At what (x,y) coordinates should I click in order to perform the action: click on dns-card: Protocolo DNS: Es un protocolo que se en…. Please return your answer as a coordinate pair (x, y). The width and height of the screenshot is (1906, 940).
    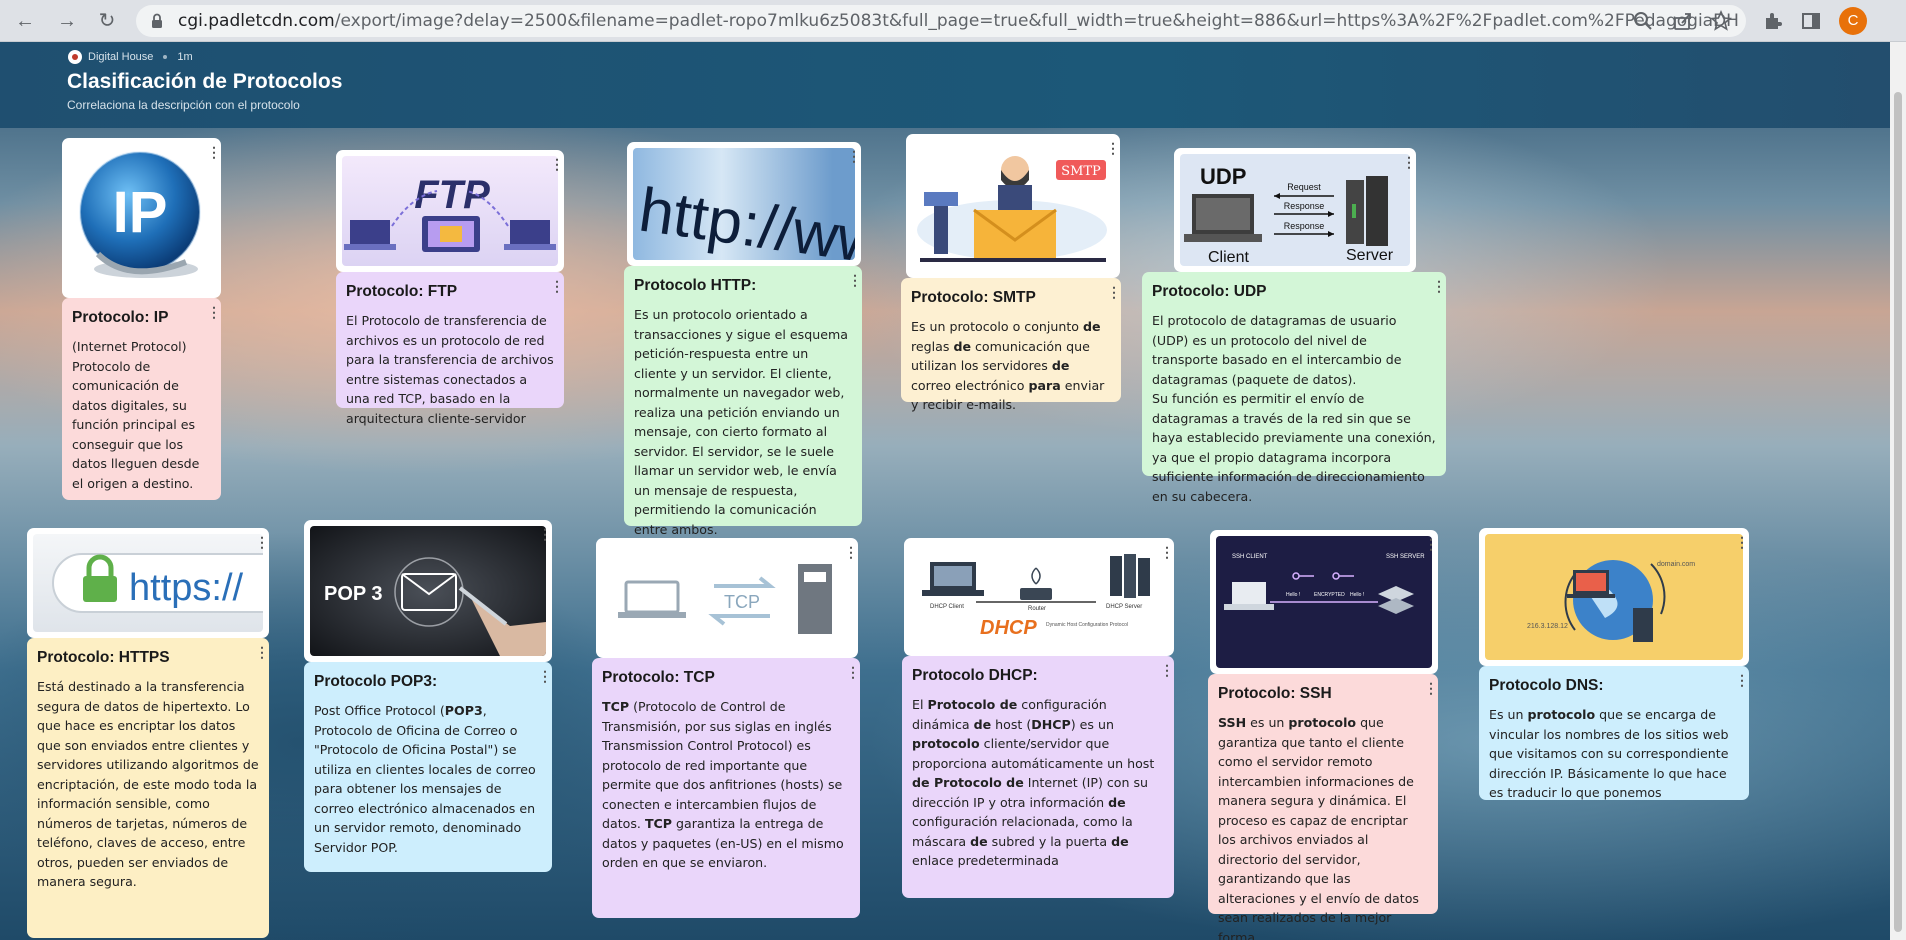
    Looking at the image, I should click on (1614, 733).